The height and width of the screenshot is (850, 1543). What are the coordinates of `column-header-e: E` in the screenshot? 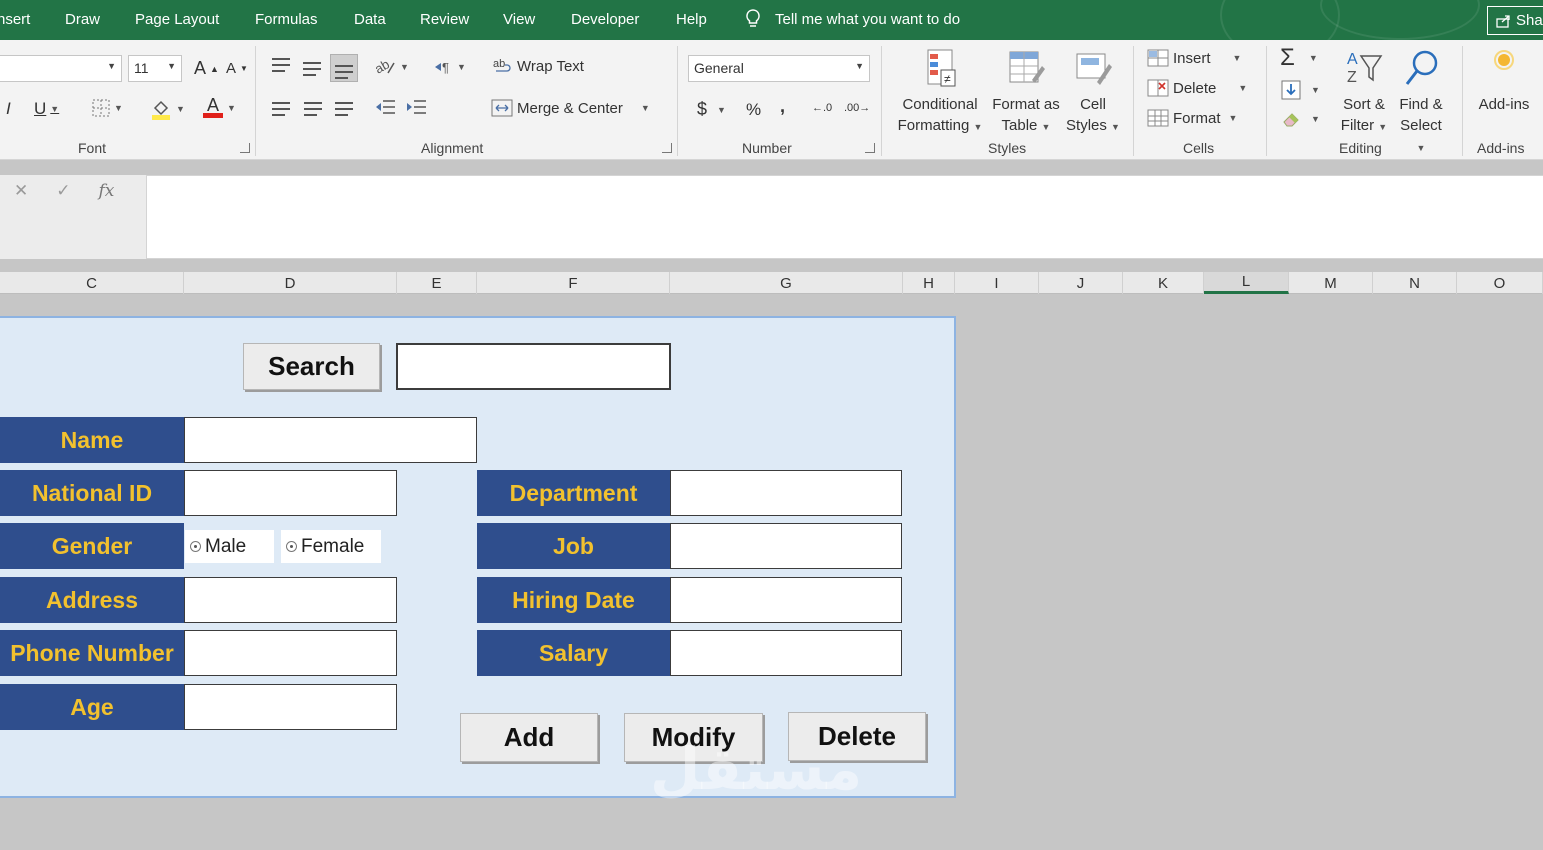 It's located at (437, 283).